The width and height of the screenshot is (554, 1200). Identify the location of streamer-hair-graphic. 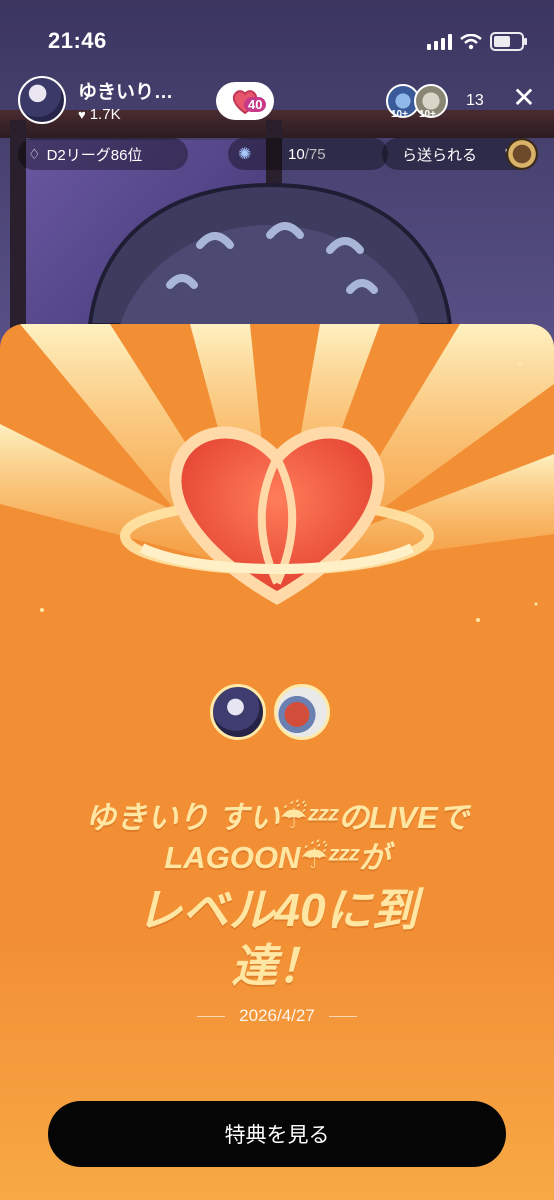
(270, 253).